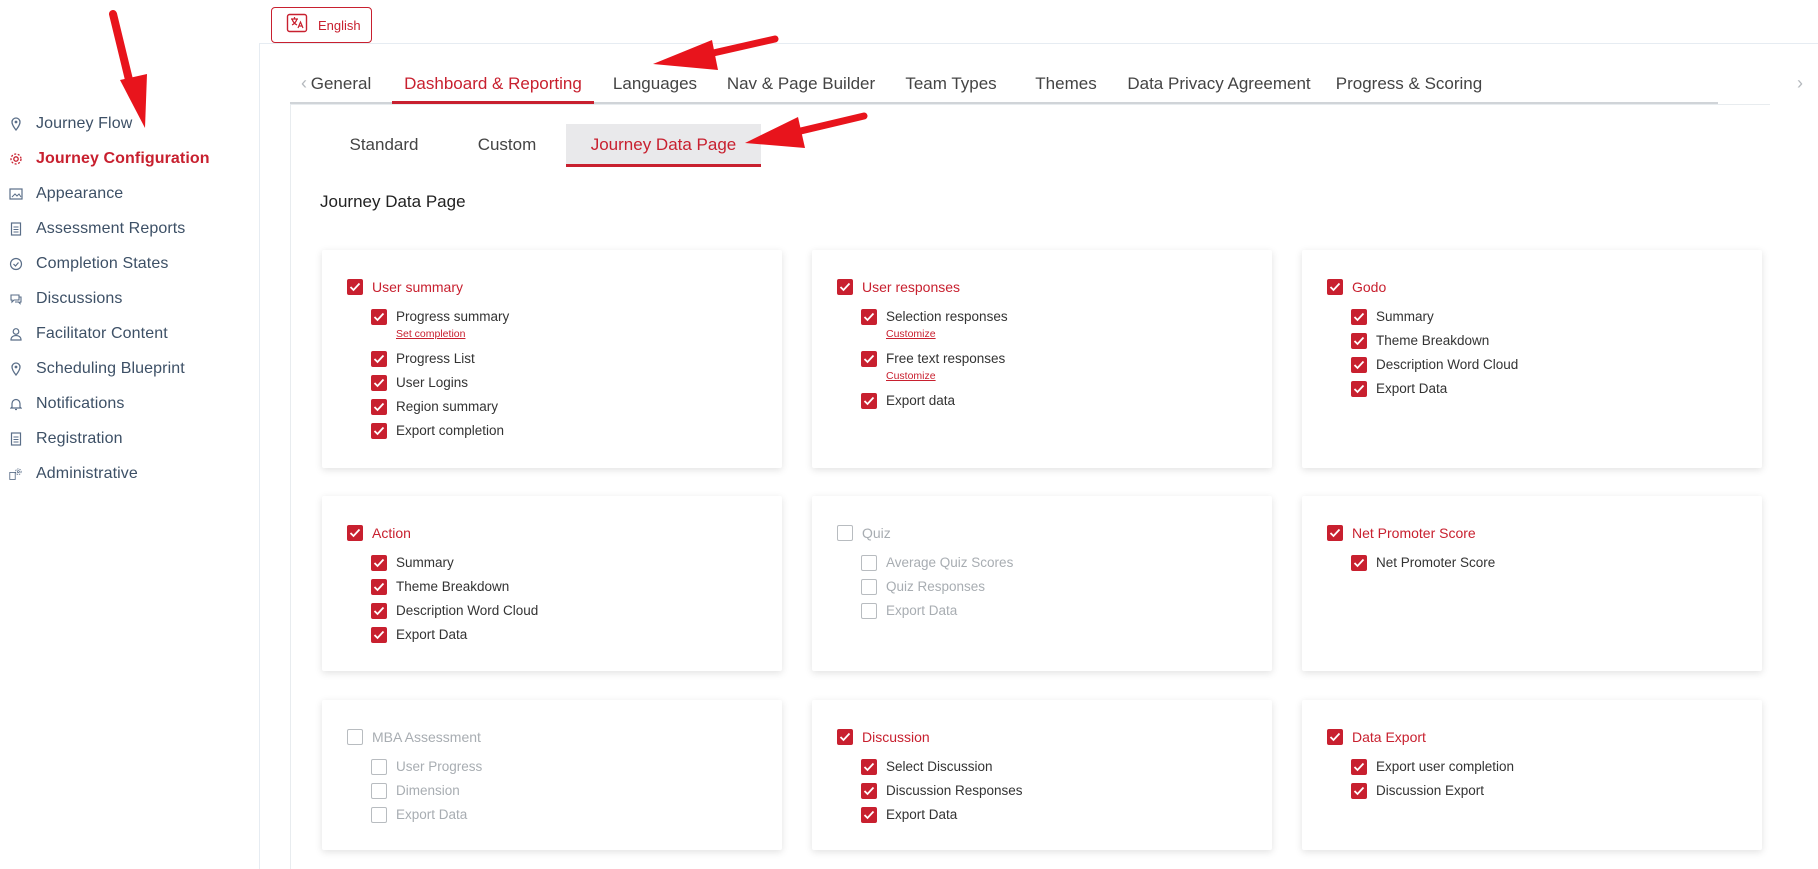  What do you see at coordinates (437, 431) in the screenshot?
I see `option-checkbox: Export completion` at bounding box center [437, 431].